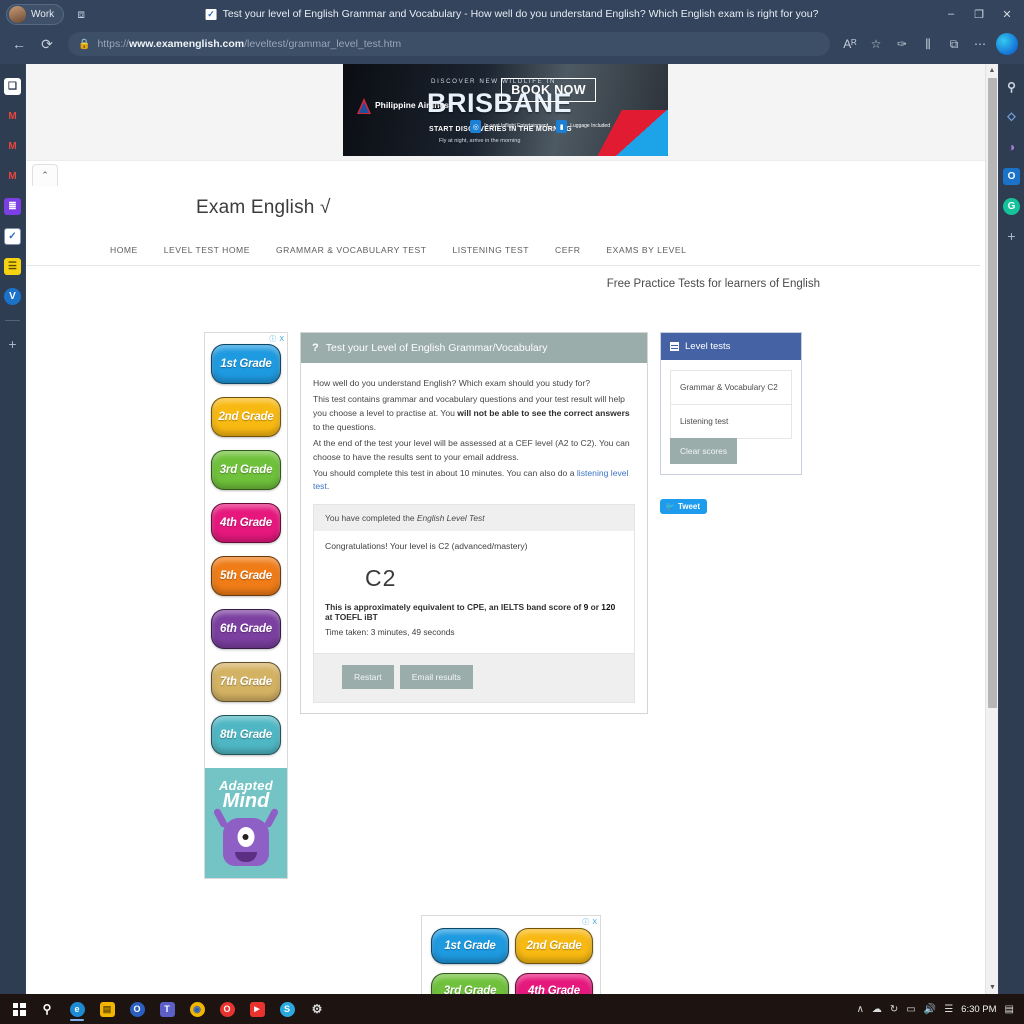 The height and width of the screenshot is (1024, 1024). I want to click on tray-chevron-icon: ∧, so click(860, 1009).